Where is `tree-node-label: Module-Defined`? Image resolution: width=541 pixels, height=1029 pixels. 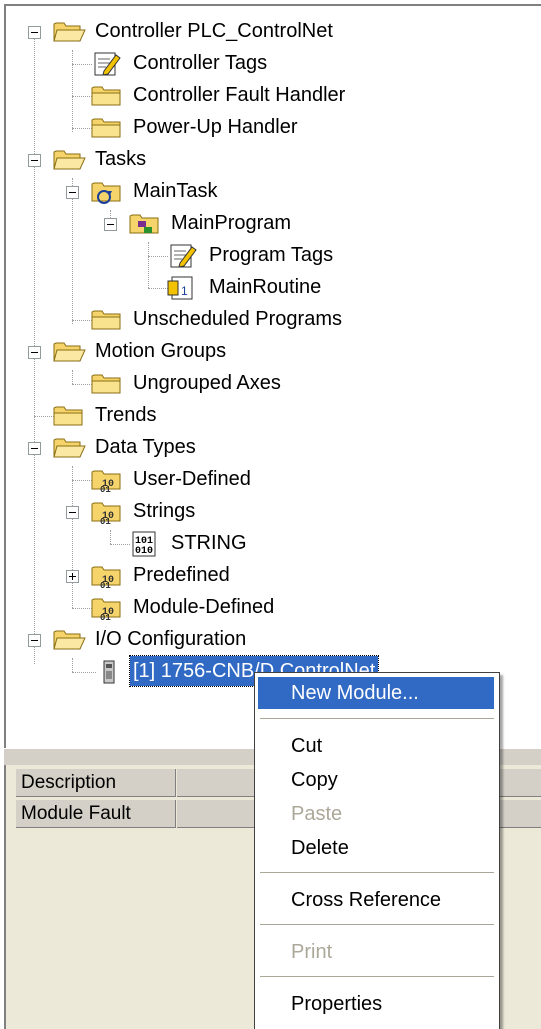 tree-node-label: Module-Defined is located at coordinates (204, 607).